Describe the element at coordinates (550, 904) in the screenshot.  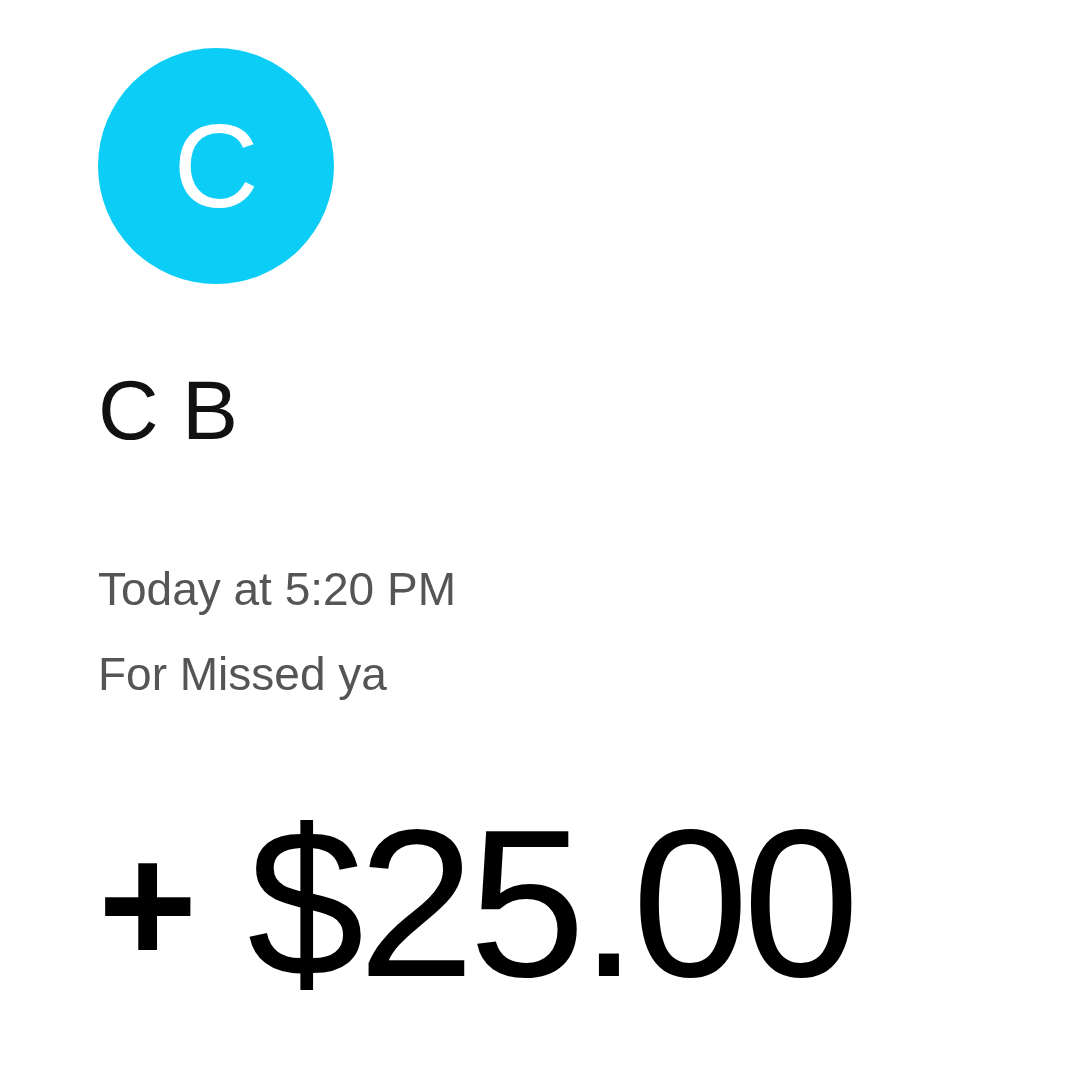
I see `amount: $25.00` at that location.